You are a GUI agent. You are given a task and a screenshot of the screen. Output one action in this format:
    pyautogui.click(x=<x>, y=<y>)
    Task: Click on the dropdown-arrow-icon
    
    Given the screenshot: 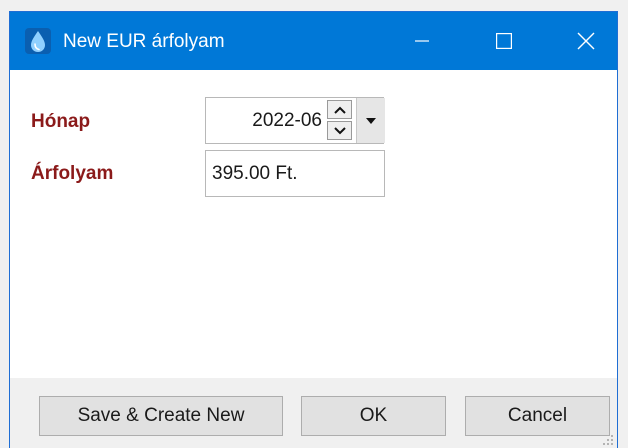 What is the action you would take?
    pyautogui.click(x=371, y=120)
    